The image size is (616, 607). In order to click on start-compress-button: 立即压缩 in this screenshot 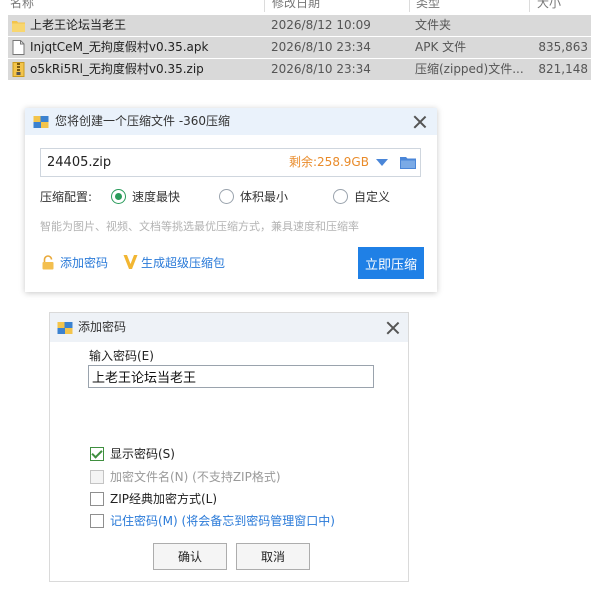, I will do `click(391, 263)`.